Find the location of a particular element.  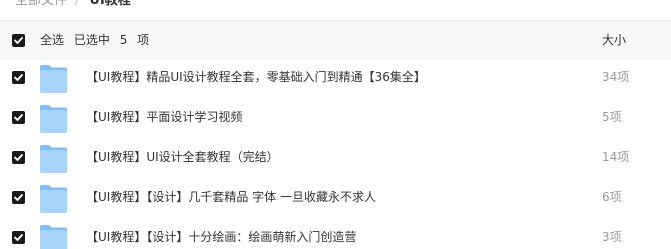

select-all-label: 全选 is located at coordinates (52, 40).